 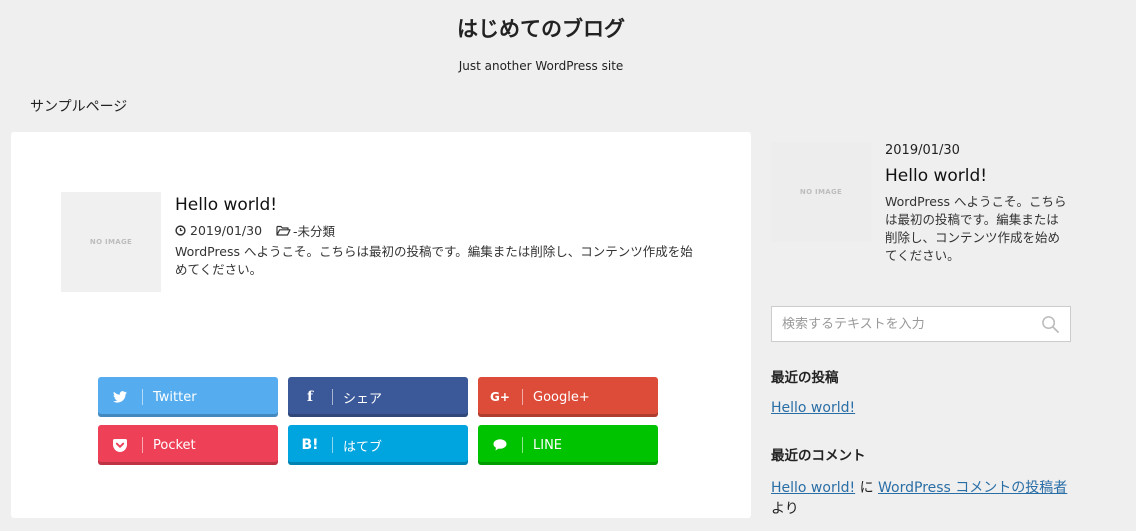 What do you see at coordinates (785, 509) in the screenshot?
I see `comment-suffix: より` at bounding box center [785, 509].